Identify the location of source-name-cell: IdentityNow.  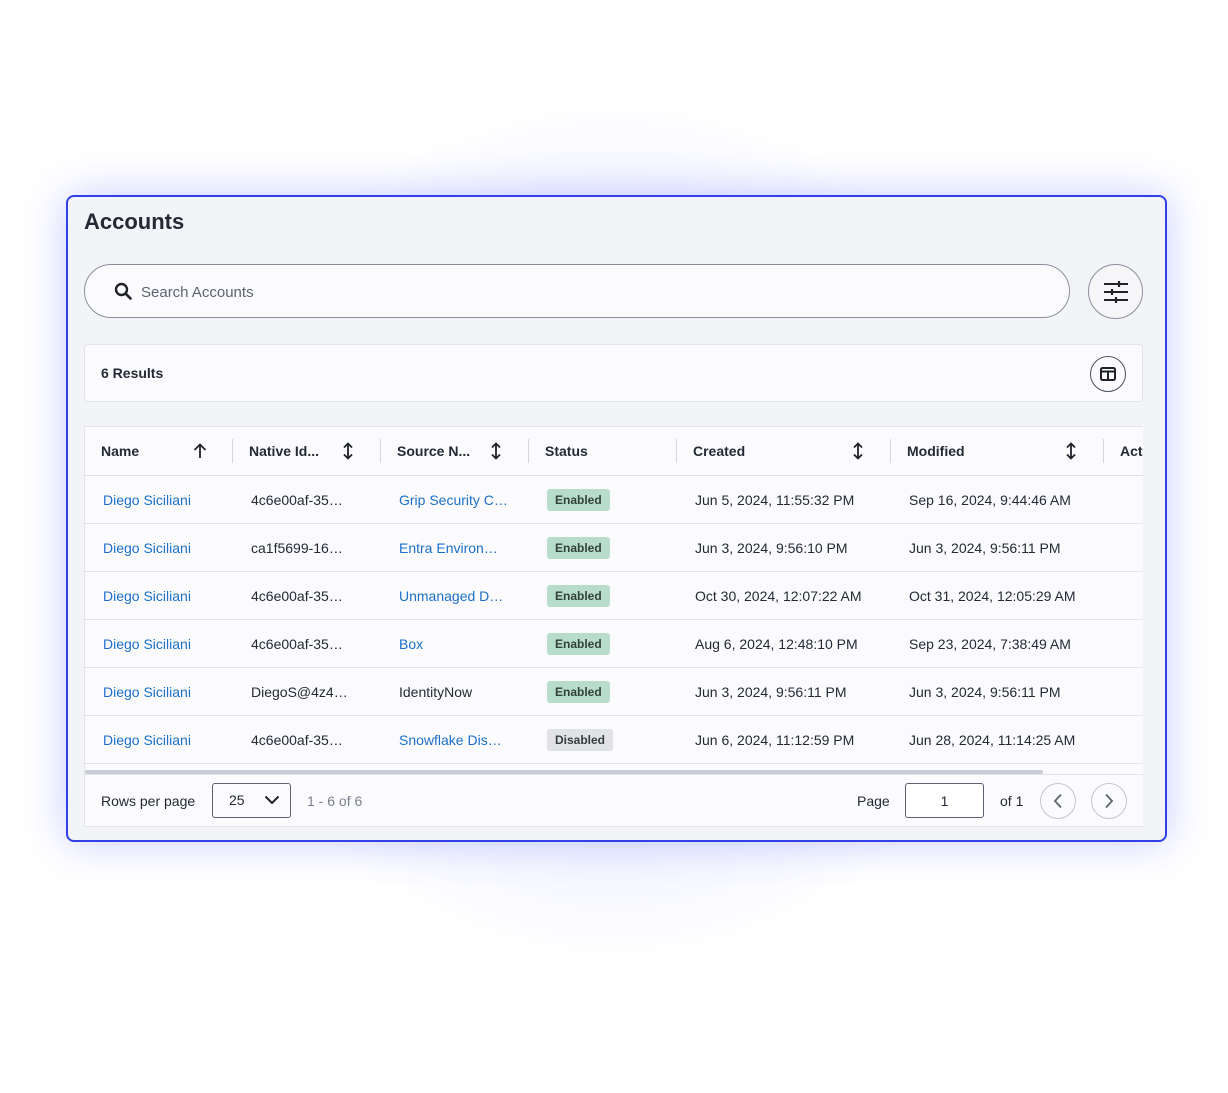
(455, 691).